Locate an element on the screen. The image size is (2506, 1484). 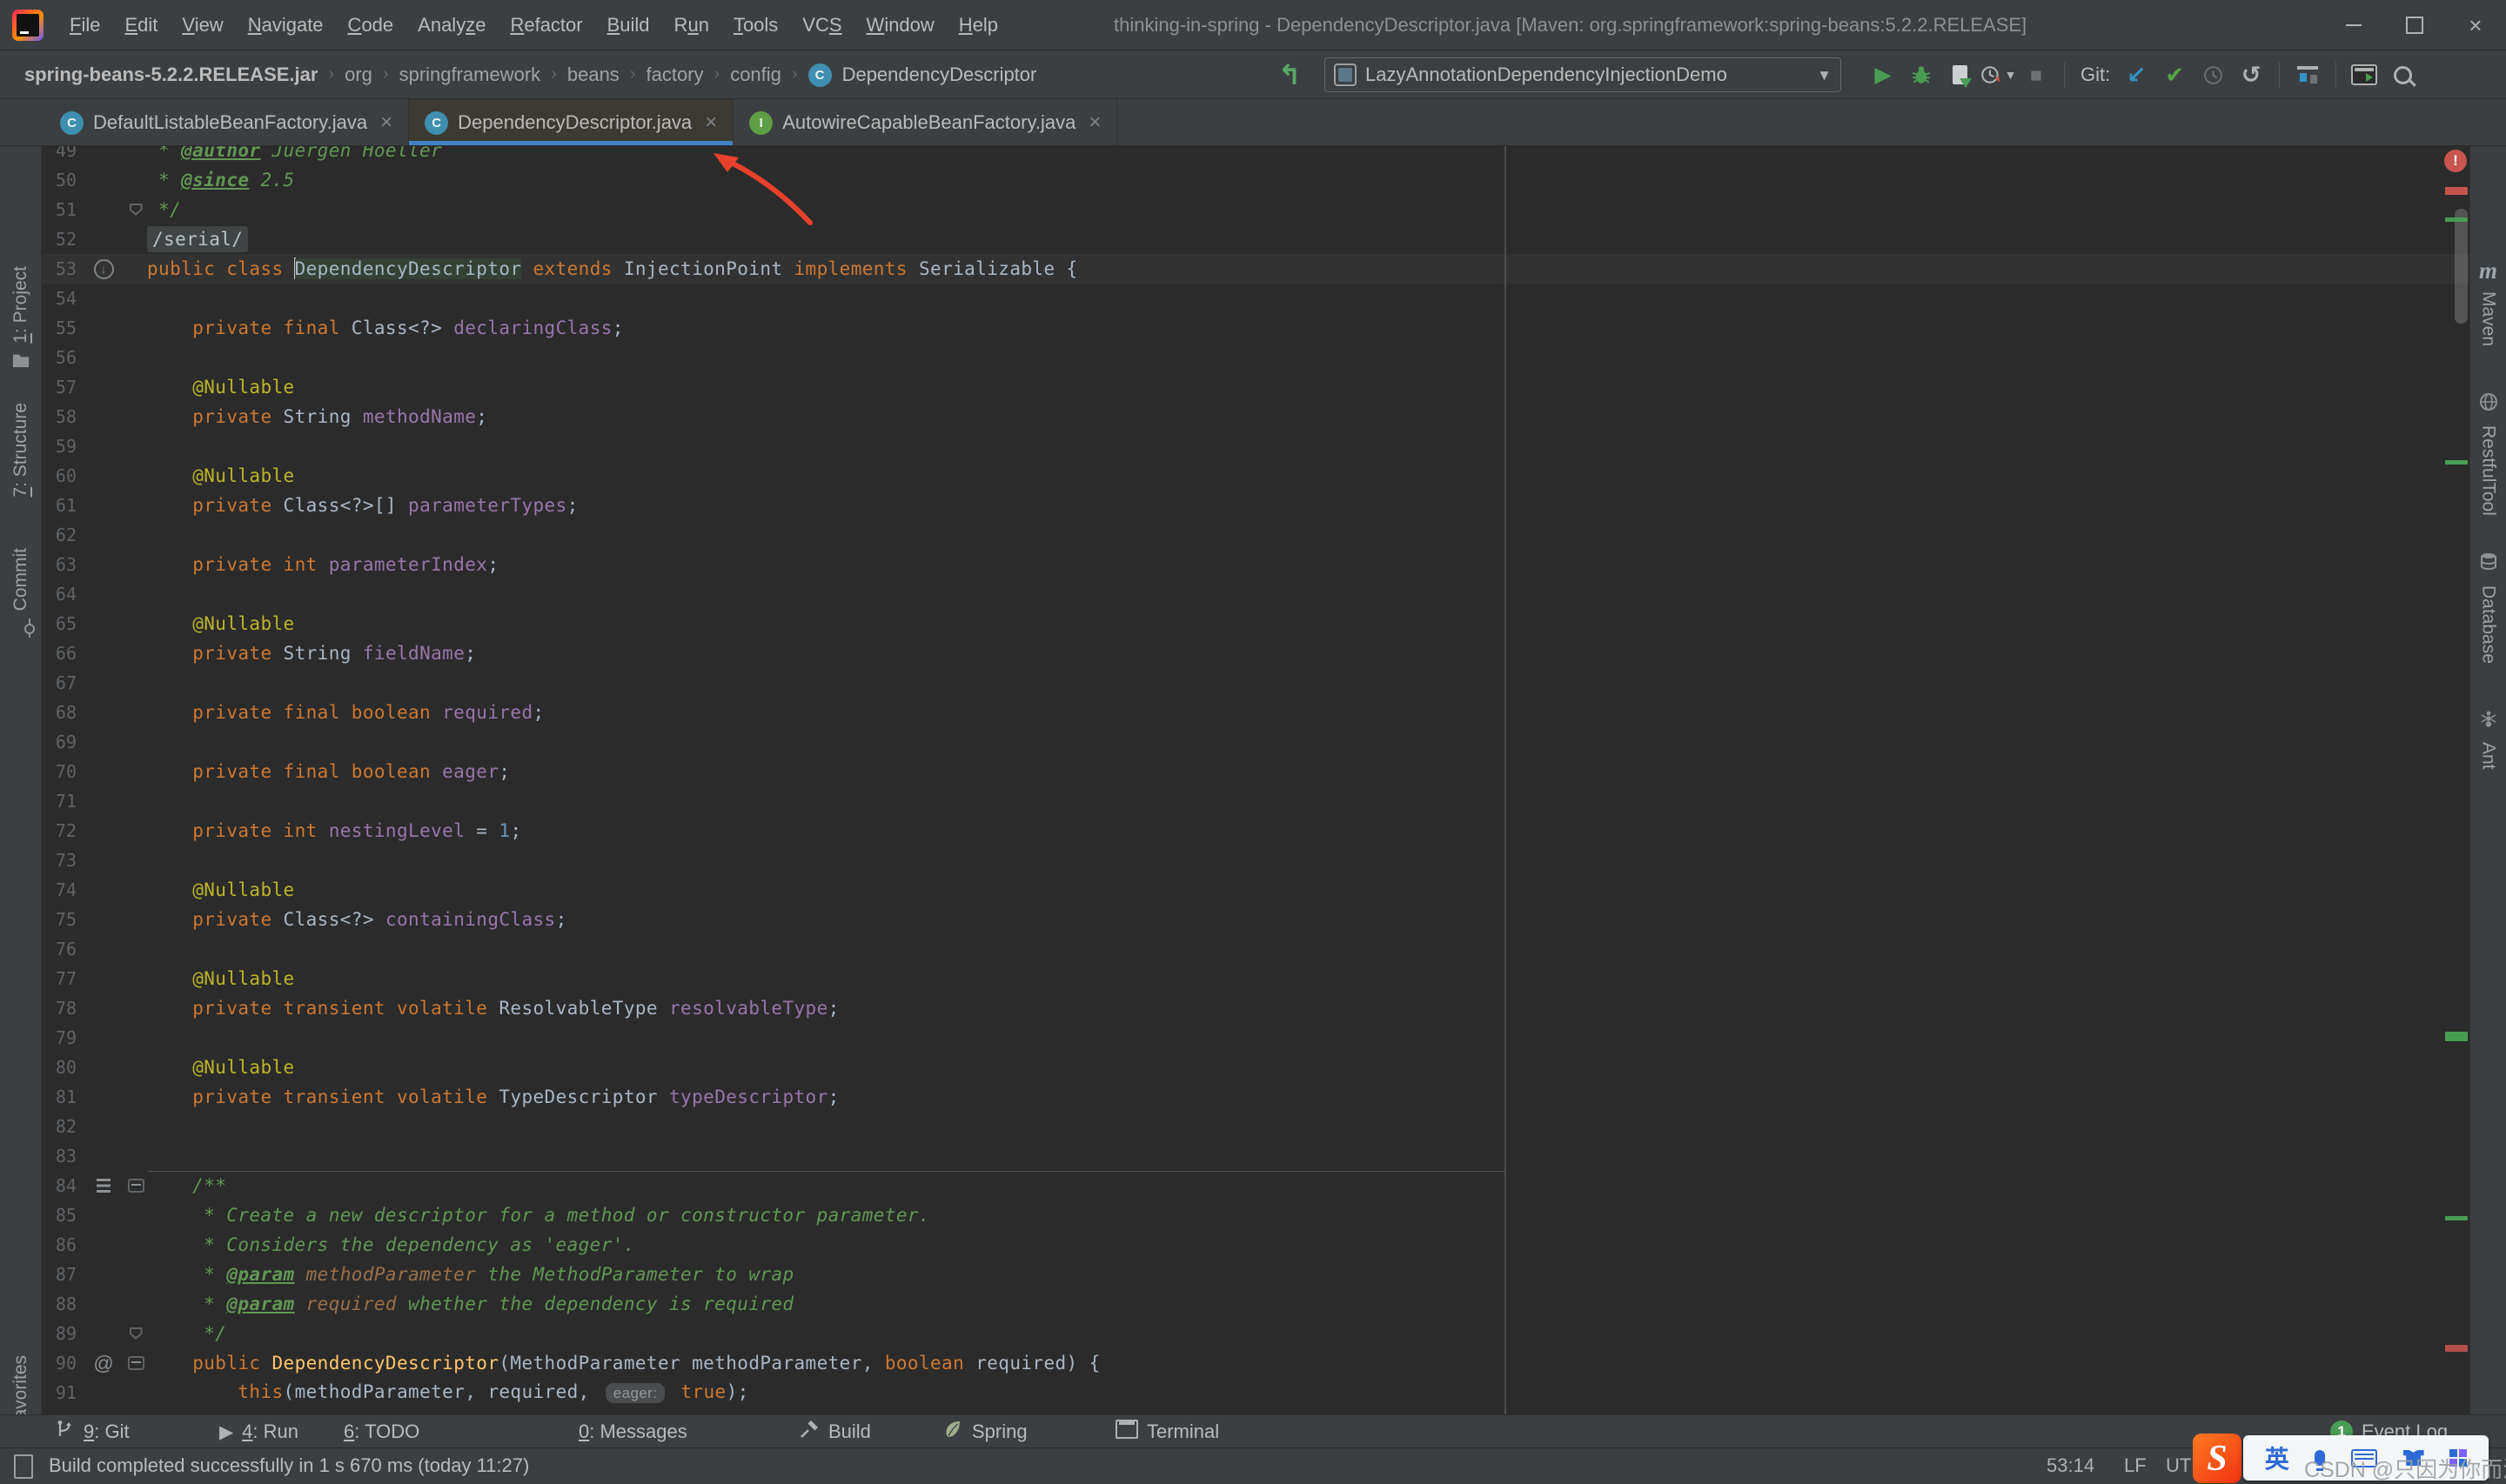
search-everywhere-button is located at coordinates (2402, 75).